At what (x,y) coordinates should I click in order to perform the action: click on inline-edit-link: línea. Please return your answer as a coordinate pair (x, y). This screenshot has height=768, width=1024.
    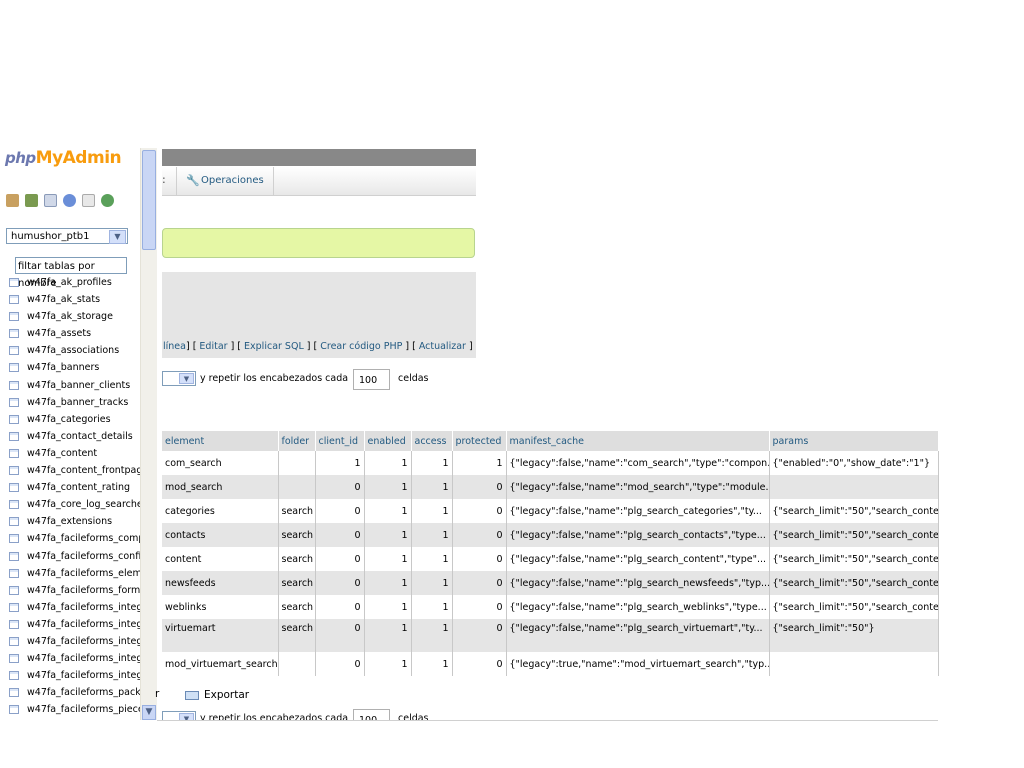
    Looking at the image, I should click on (174, 346).